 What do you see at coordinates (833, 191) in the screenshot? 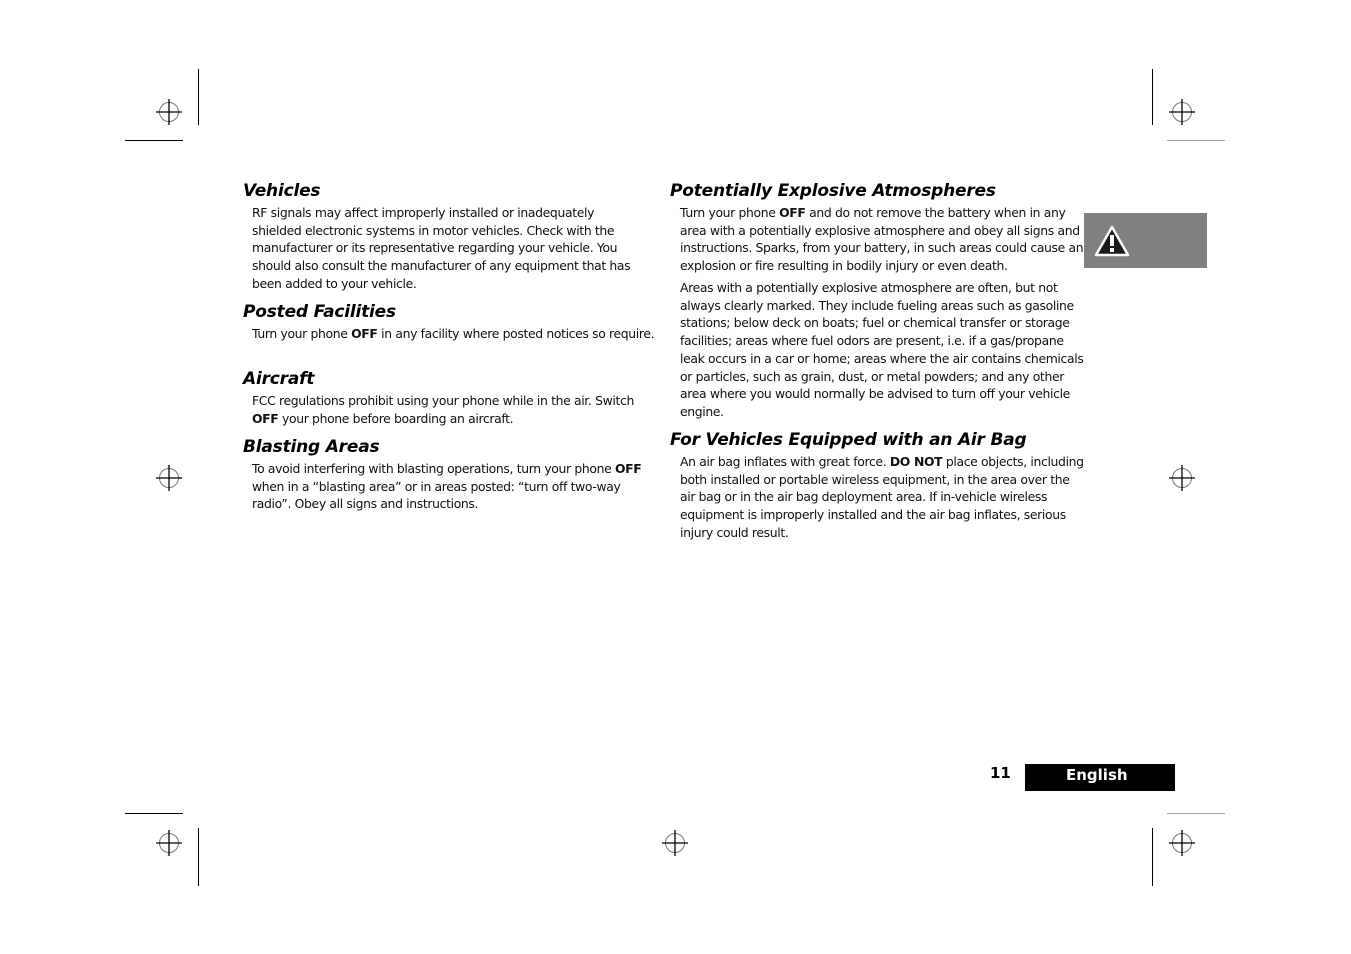
I see `section-title-explosive-atmospheres: Potentially Explosive Atmospheres` at bounding box center [833, 191].